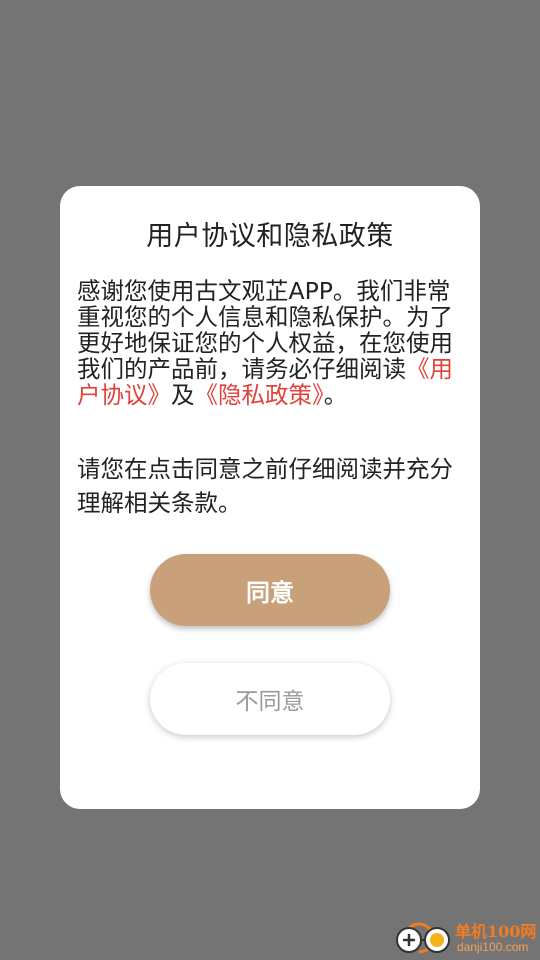 The image size is (540, 960). What do you see at coordinates (265, 486) in the screenshot?
I see `dialog-body-paragraph-2: 请您在点击同意之前仔细阅读并充分理解相关条款。` at bounding box center [265, 486].